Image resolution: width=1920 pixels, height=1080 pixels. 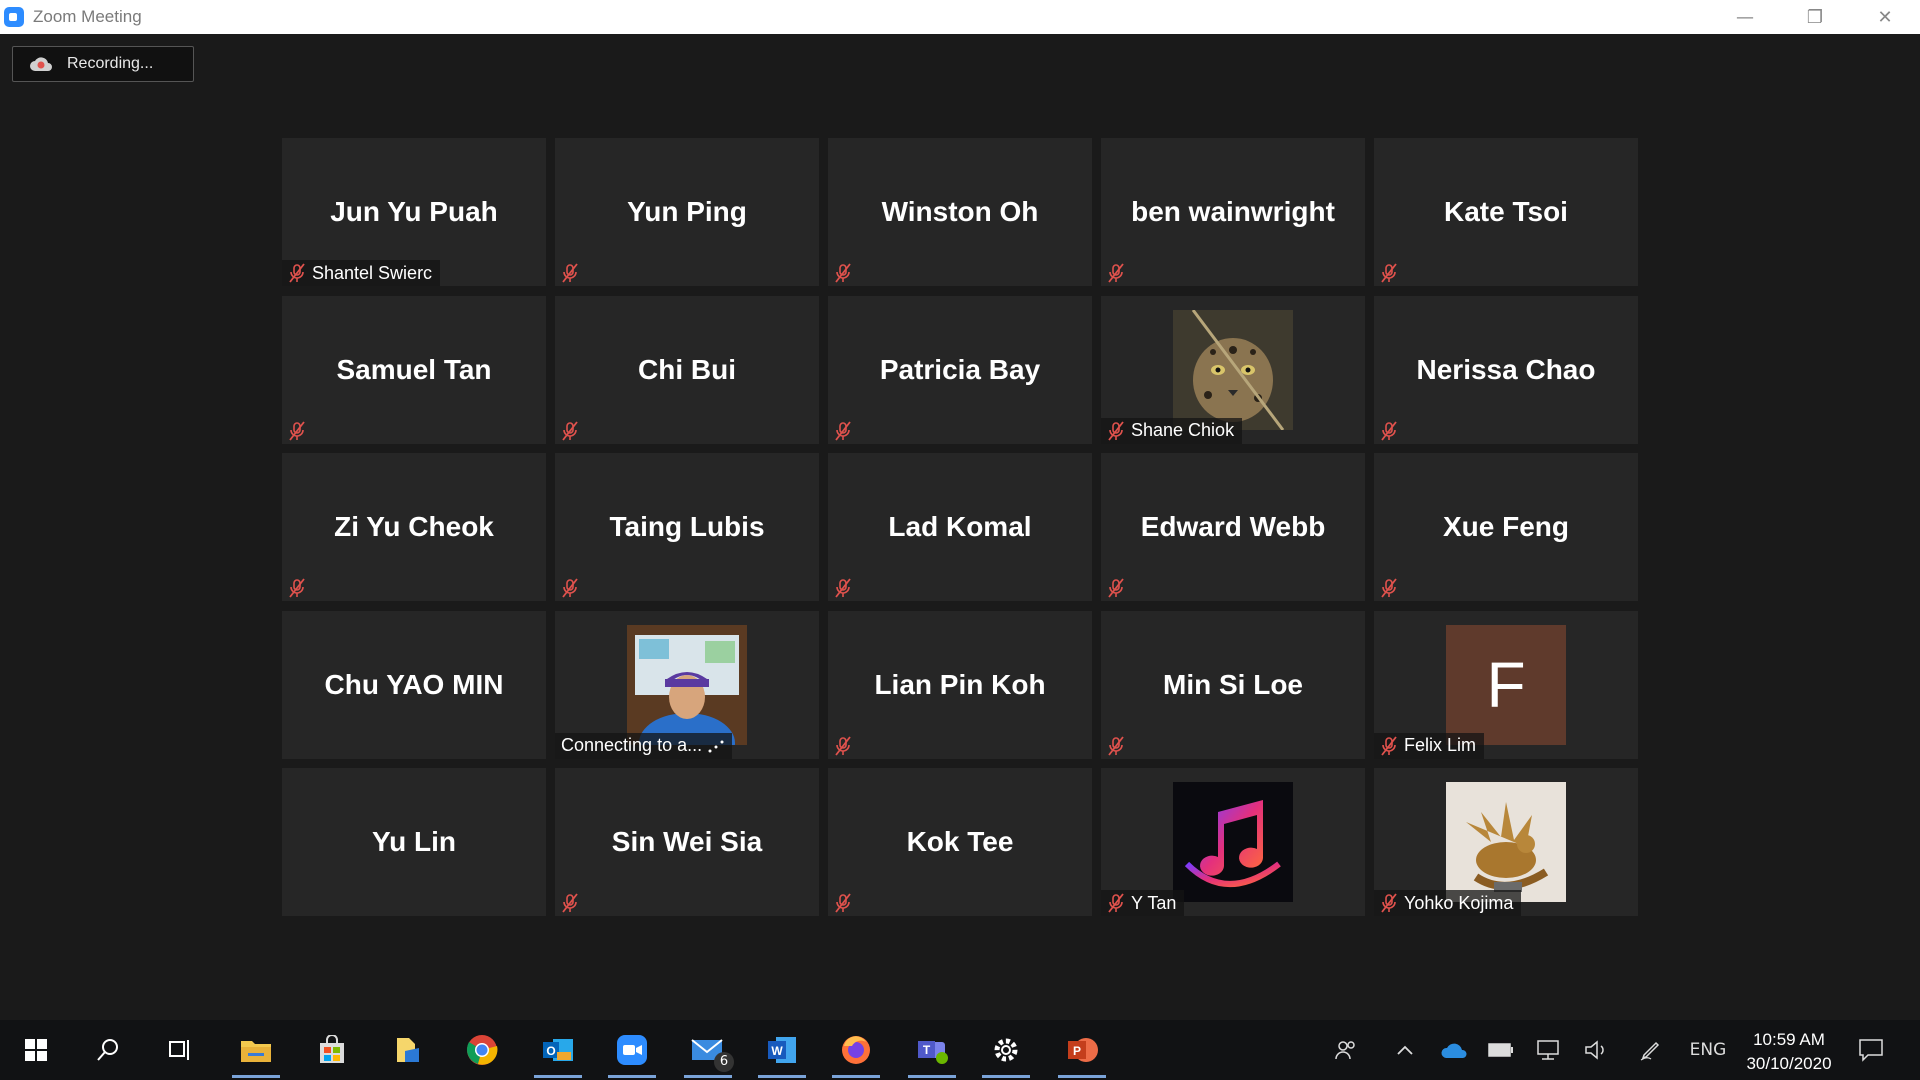 I want to click on person-photo, so click(x=687, y=684).